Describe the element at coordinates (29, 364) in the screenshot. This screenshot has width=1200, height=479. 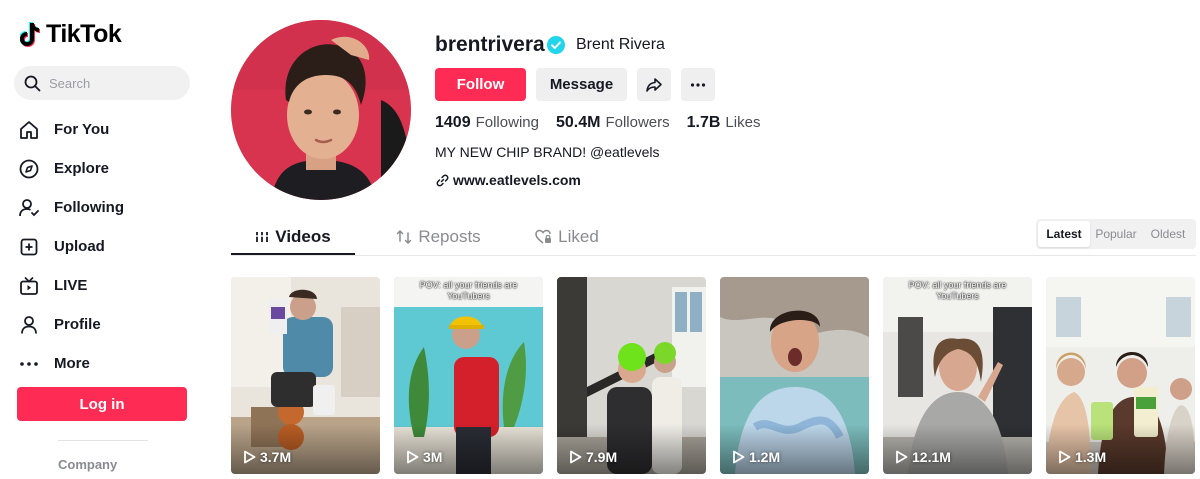
I see `more-dots-icon` at that location.